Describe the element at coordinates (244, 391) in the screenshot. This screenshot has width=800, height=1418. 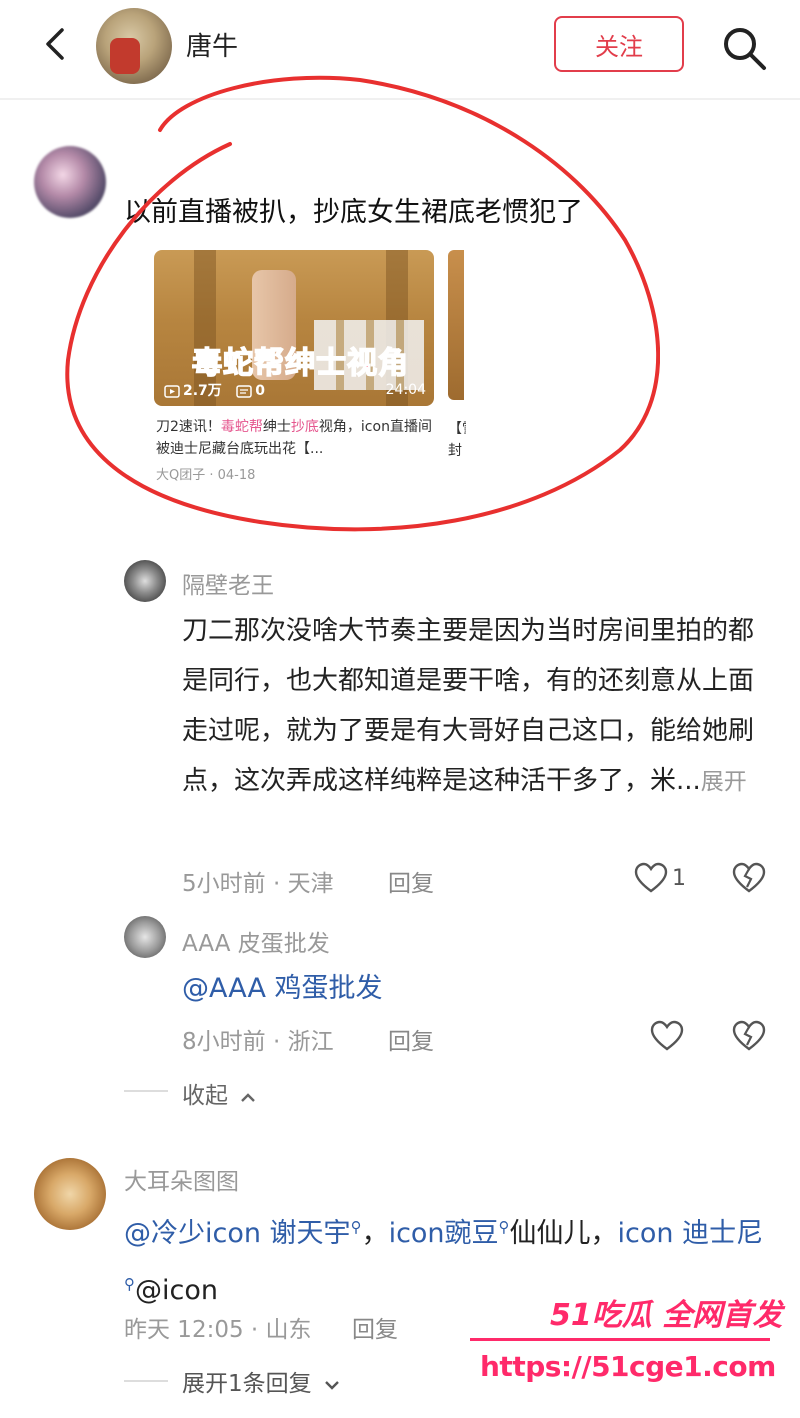
I see `danmaku-icon` at that location.